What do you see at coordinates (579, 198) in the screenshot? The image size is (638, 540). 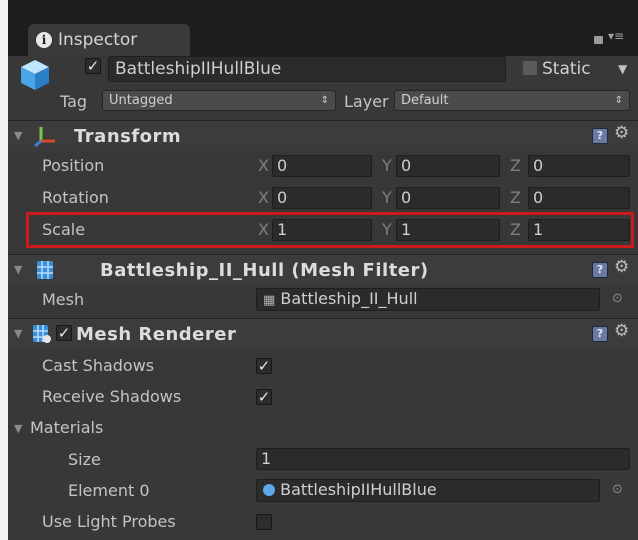 I see `rotation-z-field: 0` at bounding box center [579, 198].